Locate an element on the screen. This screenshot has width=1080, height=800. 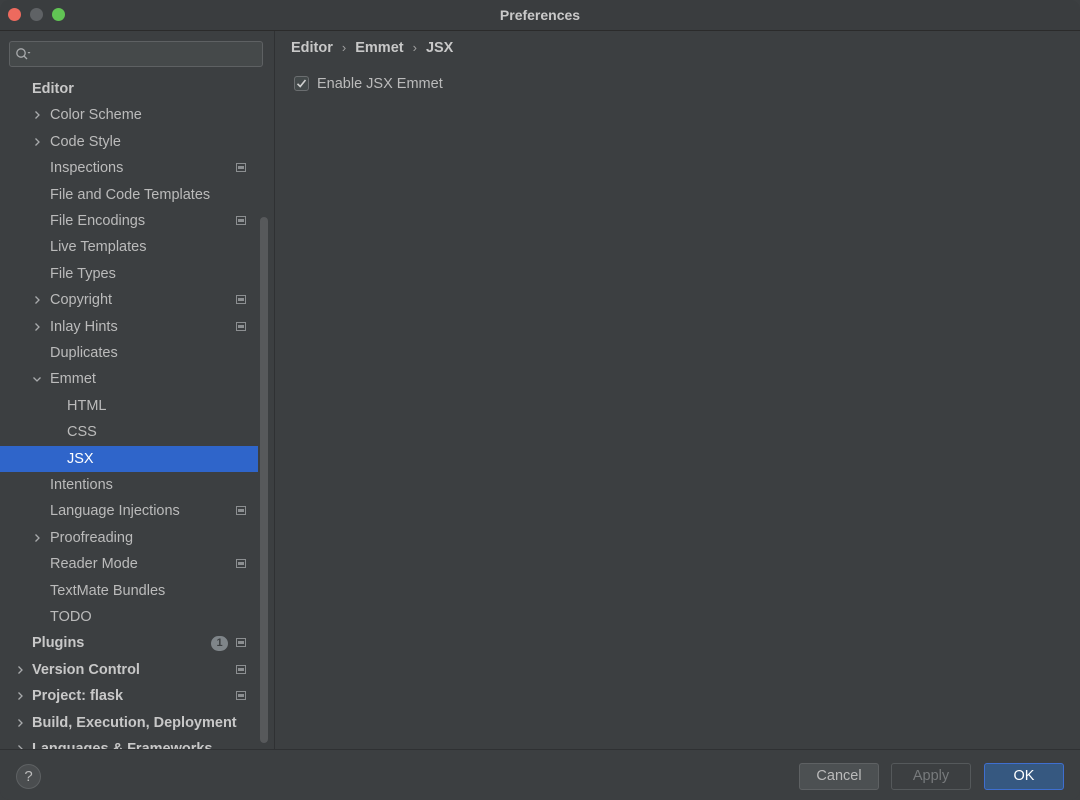
enable-jsx-emmet-checkbox is located at coordinates (301, 83).